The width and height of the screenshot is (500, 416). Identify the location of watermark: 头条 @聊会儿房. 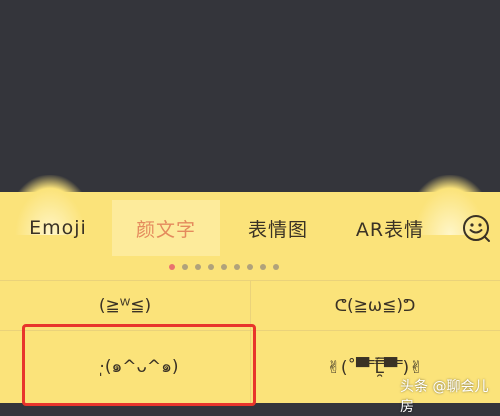
(444, 397).